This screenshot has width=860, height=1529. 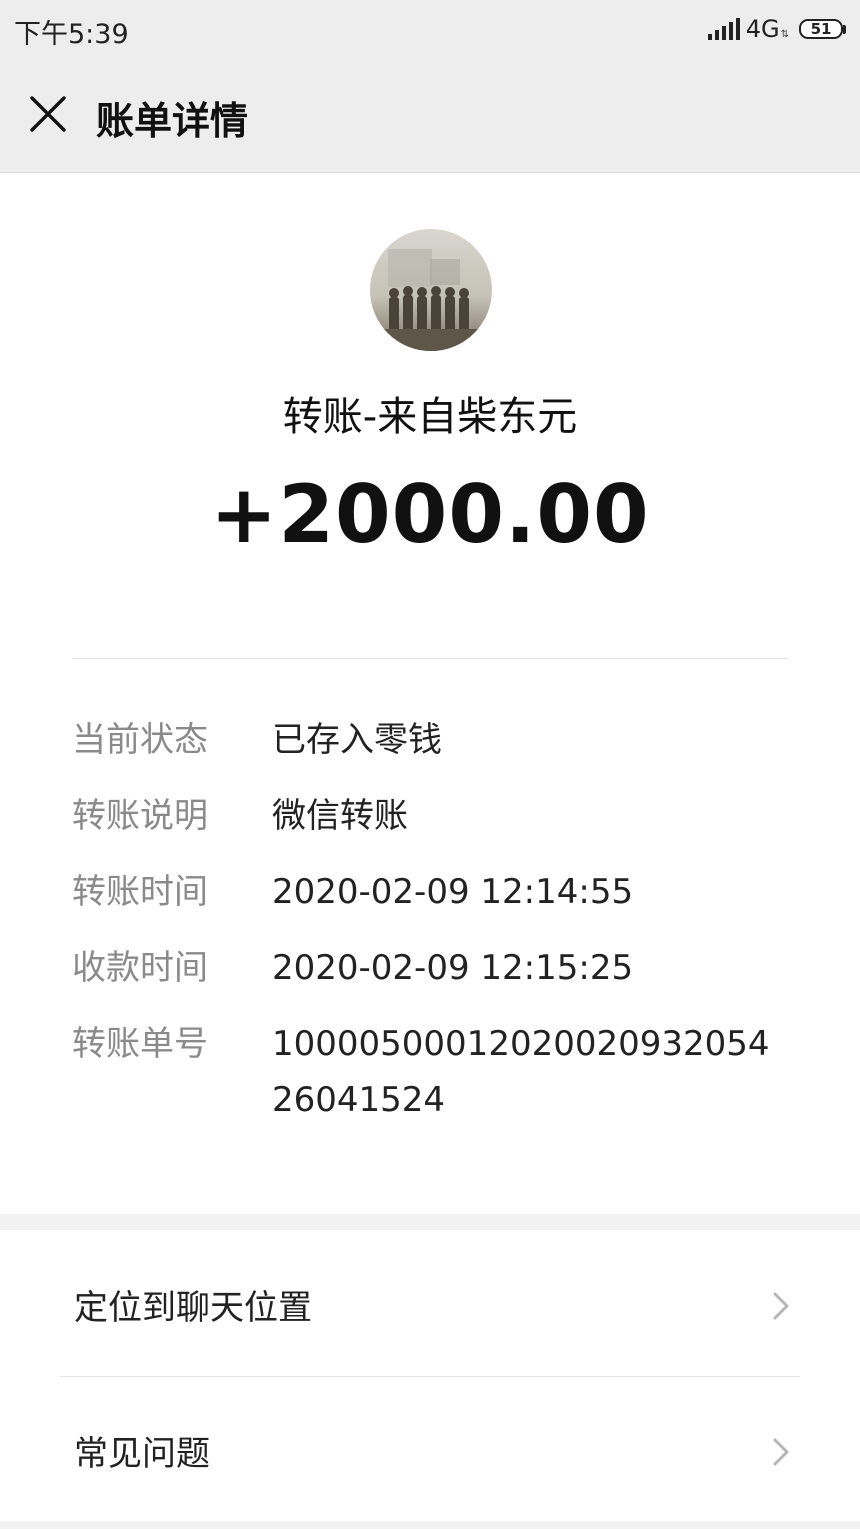 I want to click on detail-row-receive-time: 收款时间 2020-02-09 12:15:25, so click(x=430, y=978).